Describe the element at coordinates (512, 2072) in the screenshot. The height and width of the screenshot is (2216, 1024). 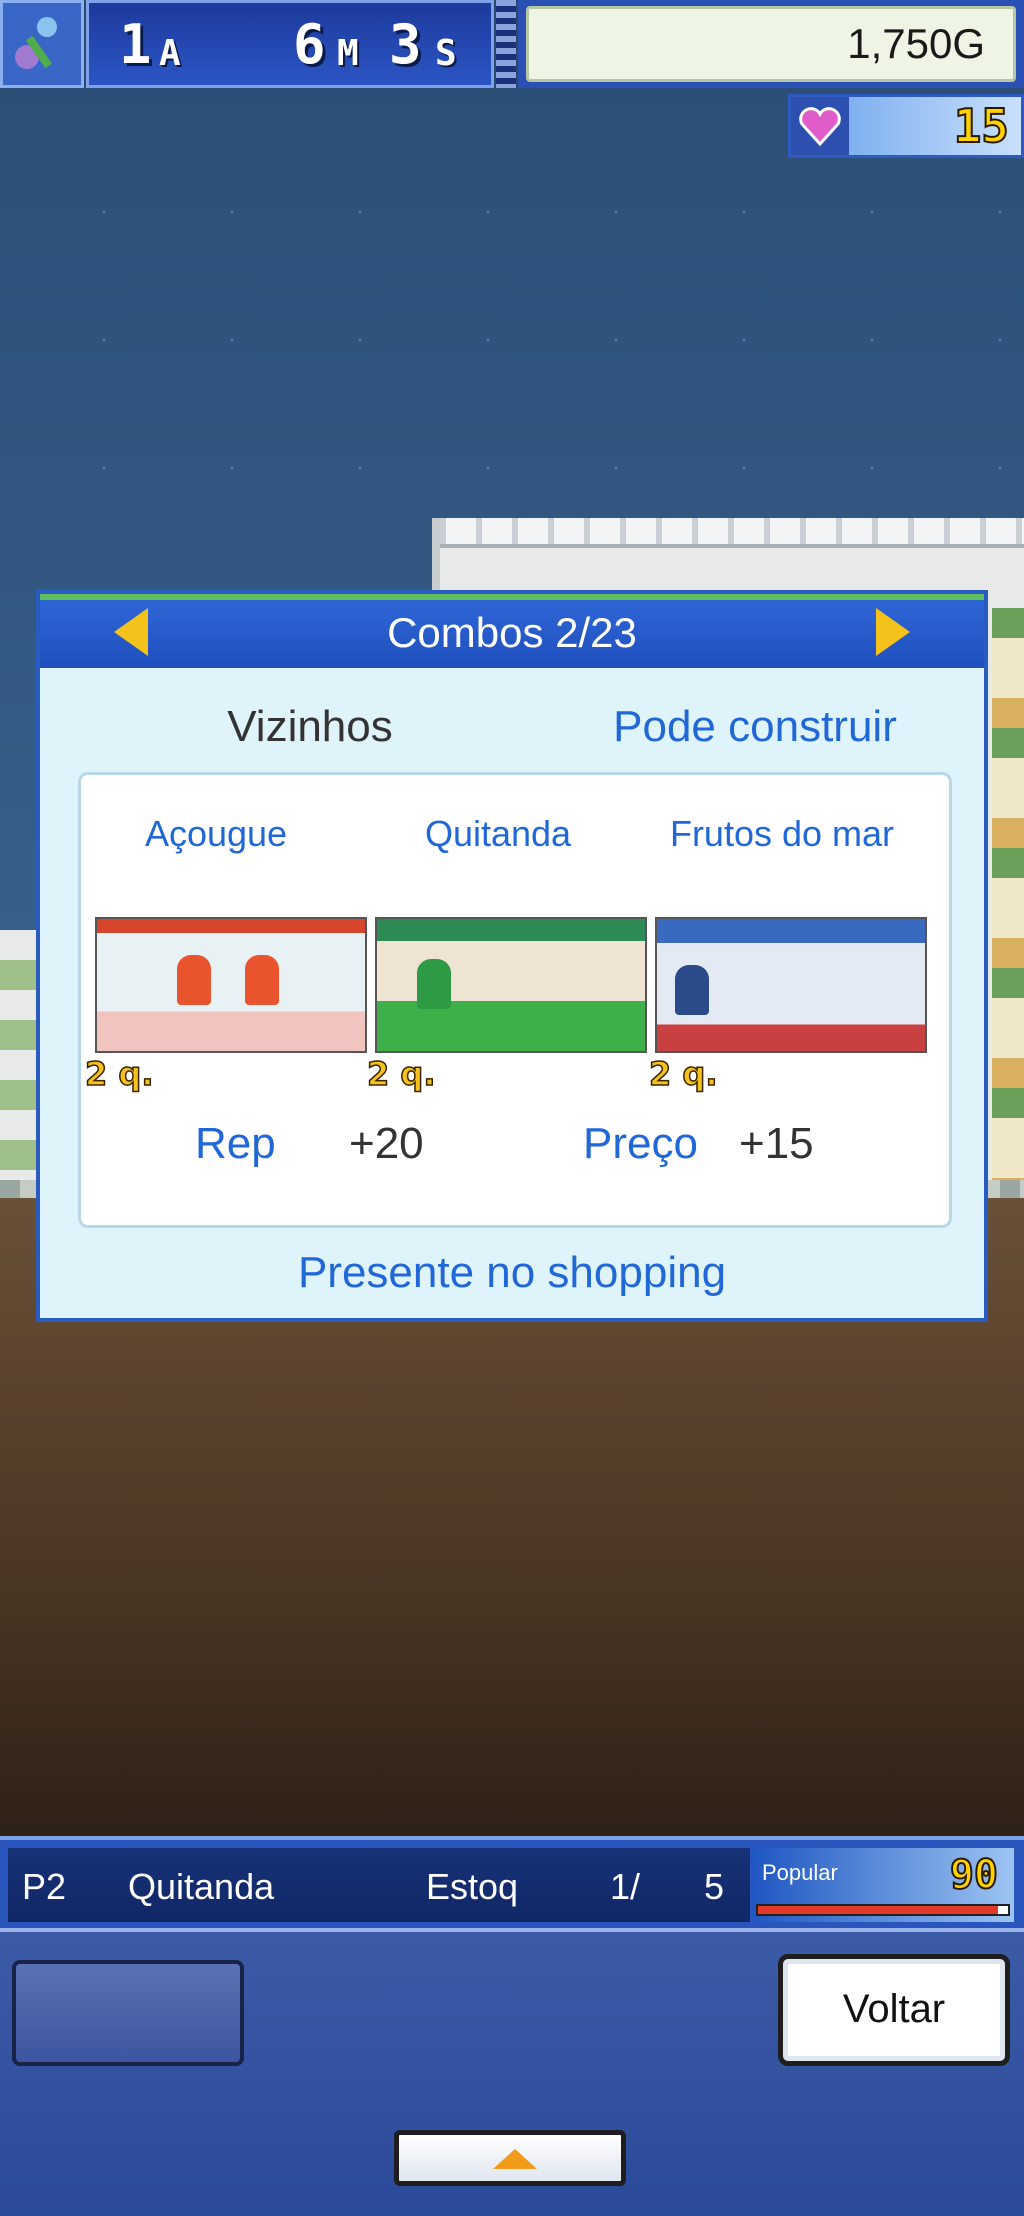
I see `control-panel: Voltar` at that location.